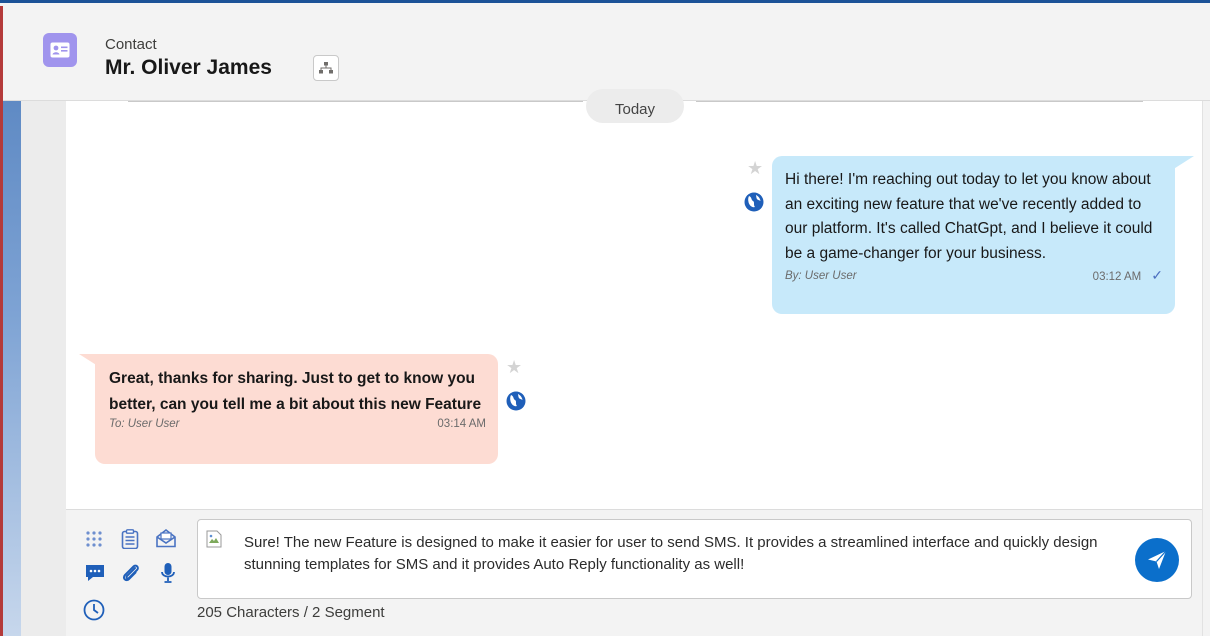 The height and width of the screenshot is (636, 1210). I want to click on background-strip, so click(12, 368).